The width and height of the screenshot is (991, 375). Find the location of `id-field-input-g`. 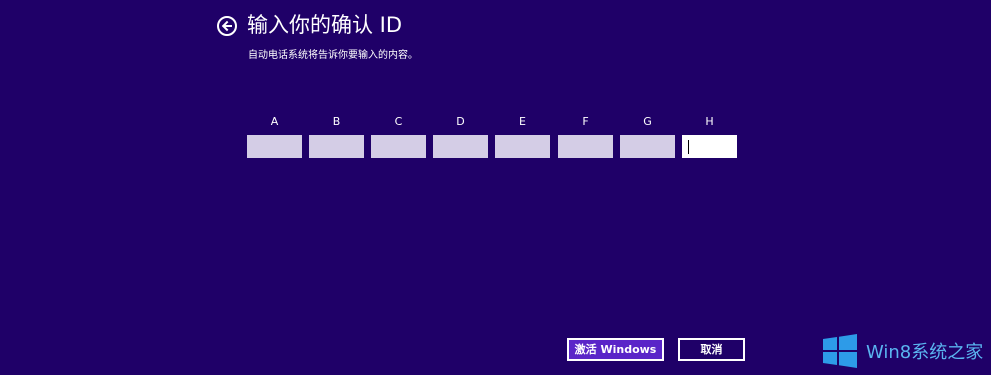

id-field-input-g is located at coordinates (647, 146).